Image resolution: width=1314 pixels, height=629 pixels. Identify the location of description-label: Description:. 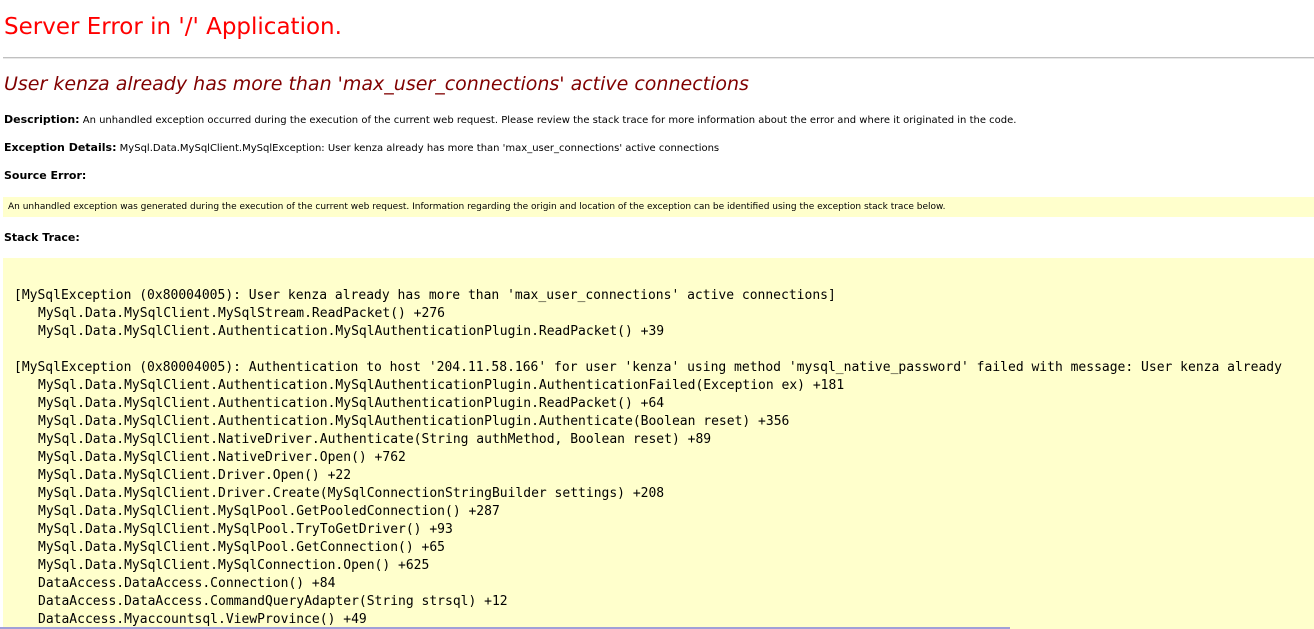
(42, 119).